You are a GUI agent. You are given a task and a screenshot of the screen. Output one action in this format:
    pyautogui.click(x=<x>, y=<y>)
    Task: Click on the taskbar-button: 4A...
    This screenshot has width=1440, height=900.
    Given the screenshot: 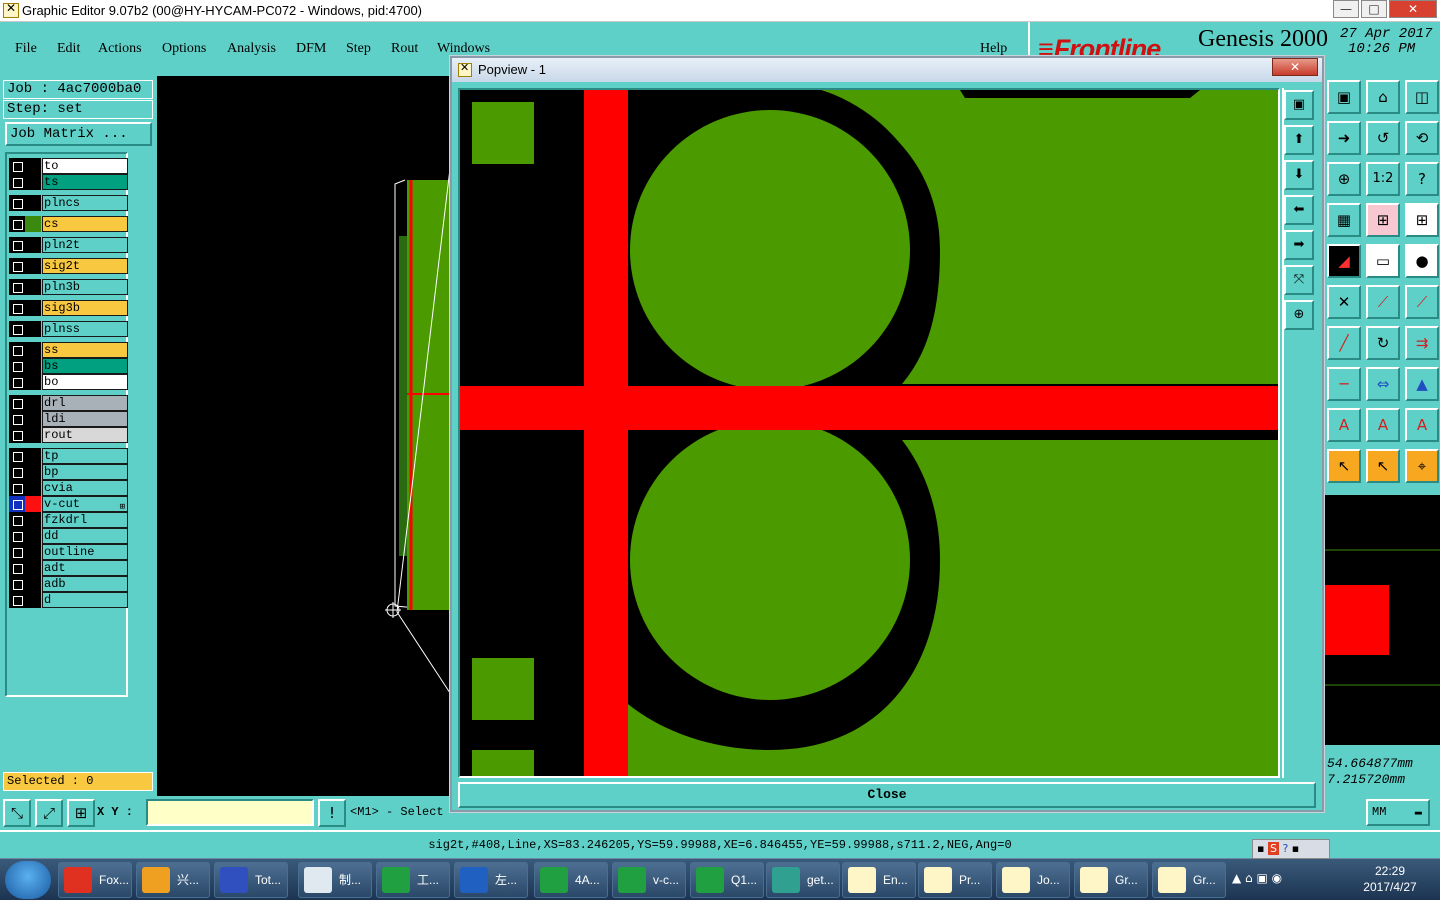 What is the action you would take?
    pyautogui.click(x=571, y=880)
    